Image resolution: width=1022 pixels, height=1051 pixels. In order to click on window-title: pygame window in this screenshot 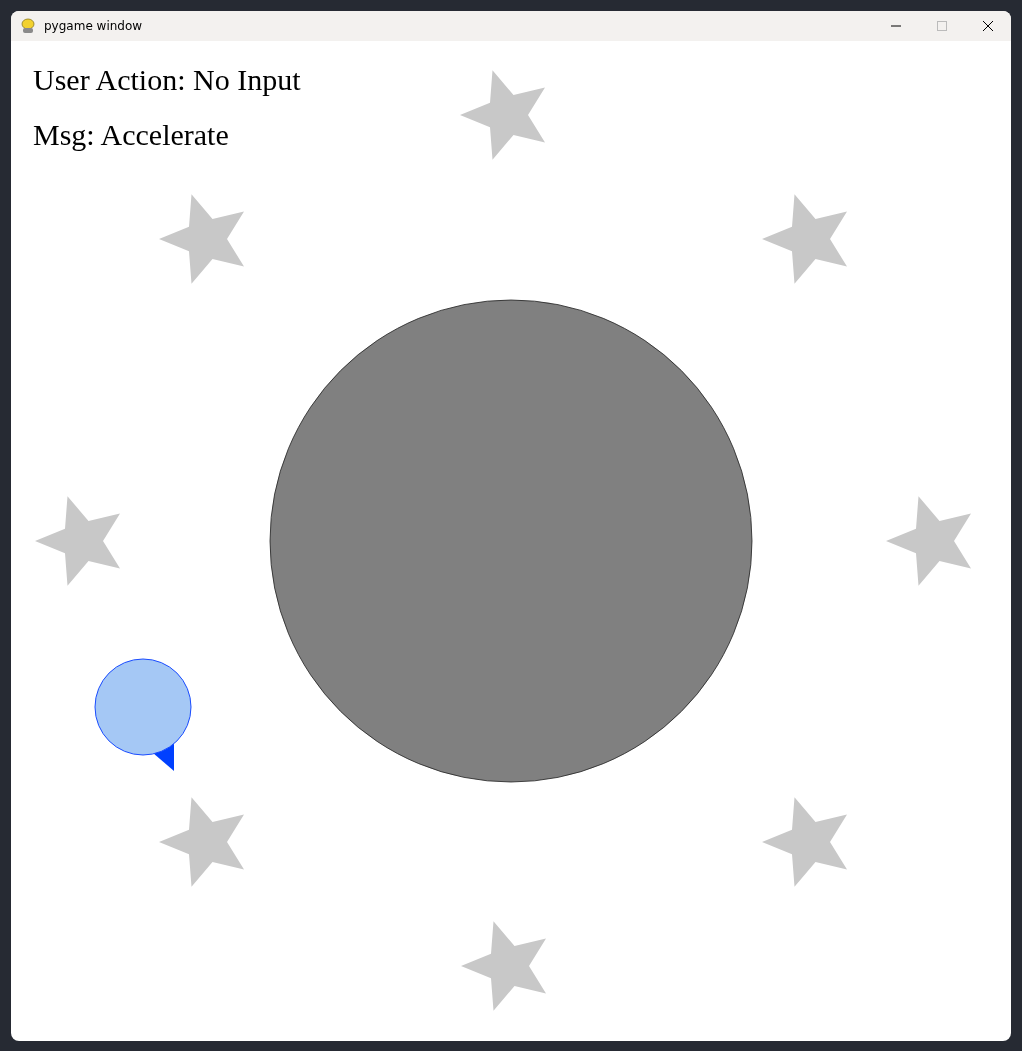, I will do `click(93, 26)`.